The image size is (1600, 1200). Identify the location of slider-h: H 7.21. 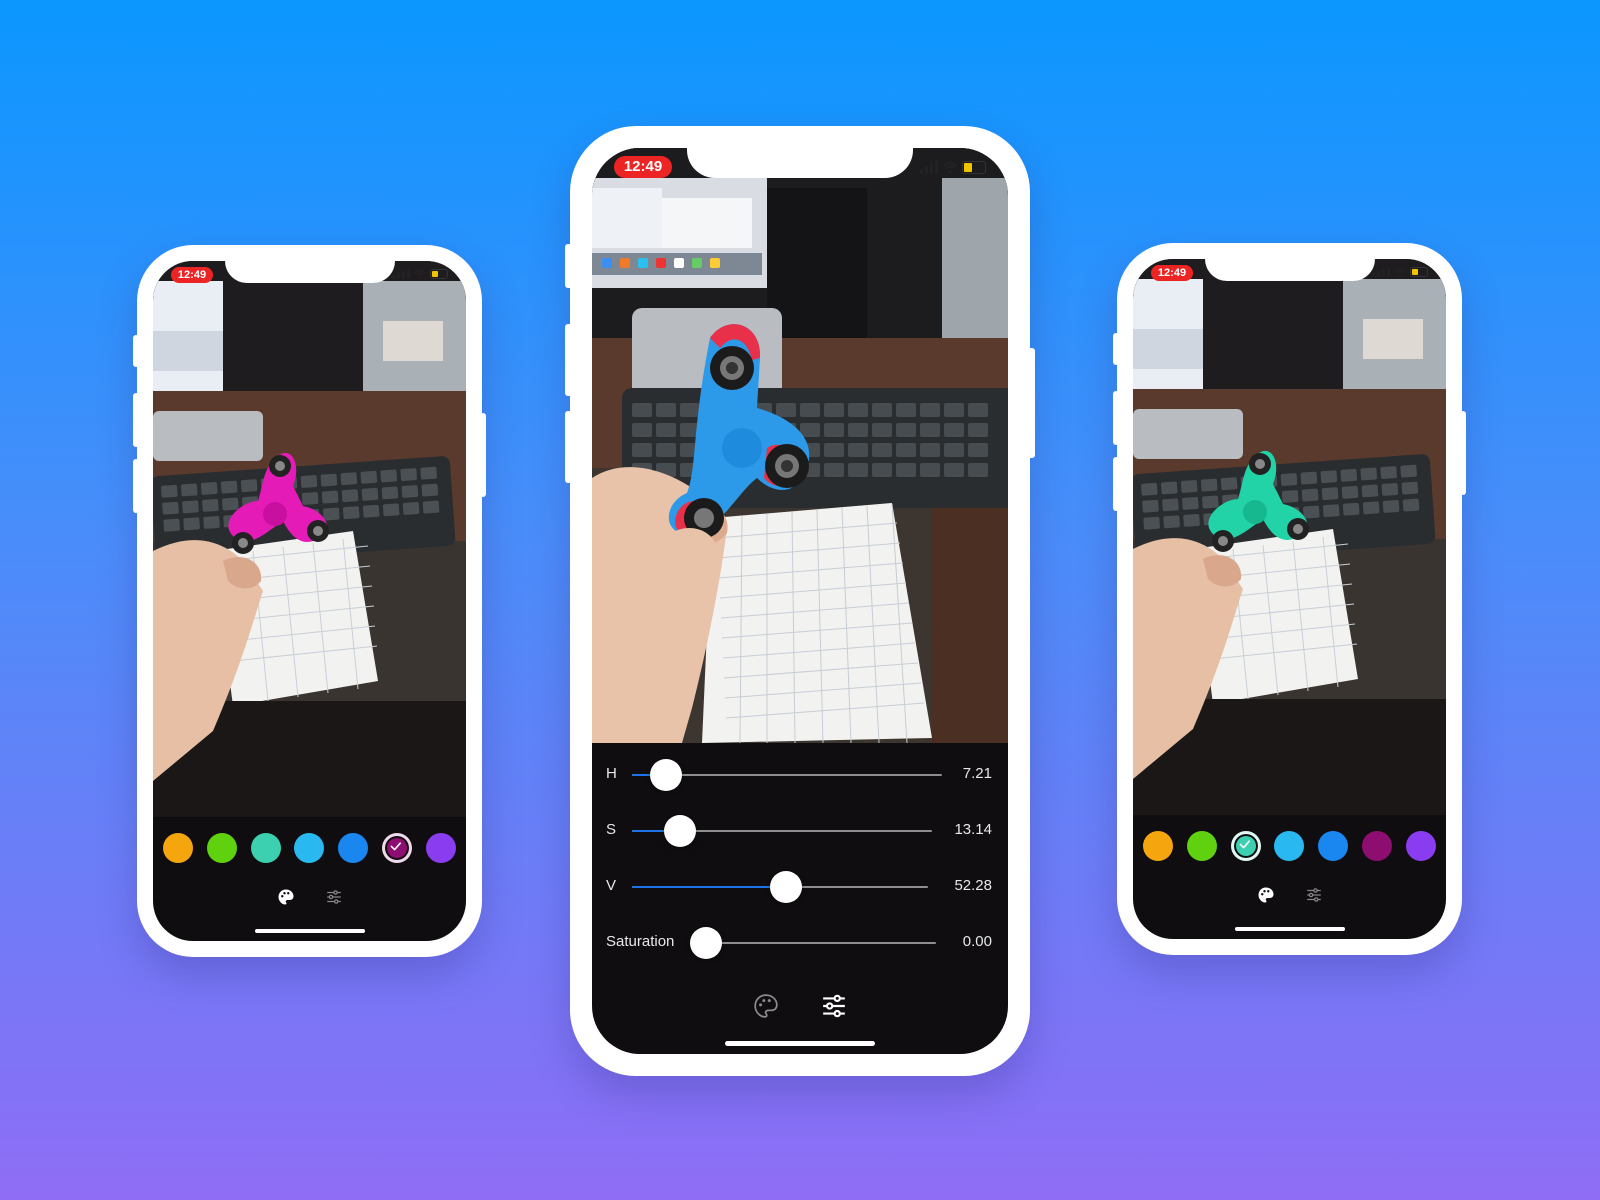
(800, 775).